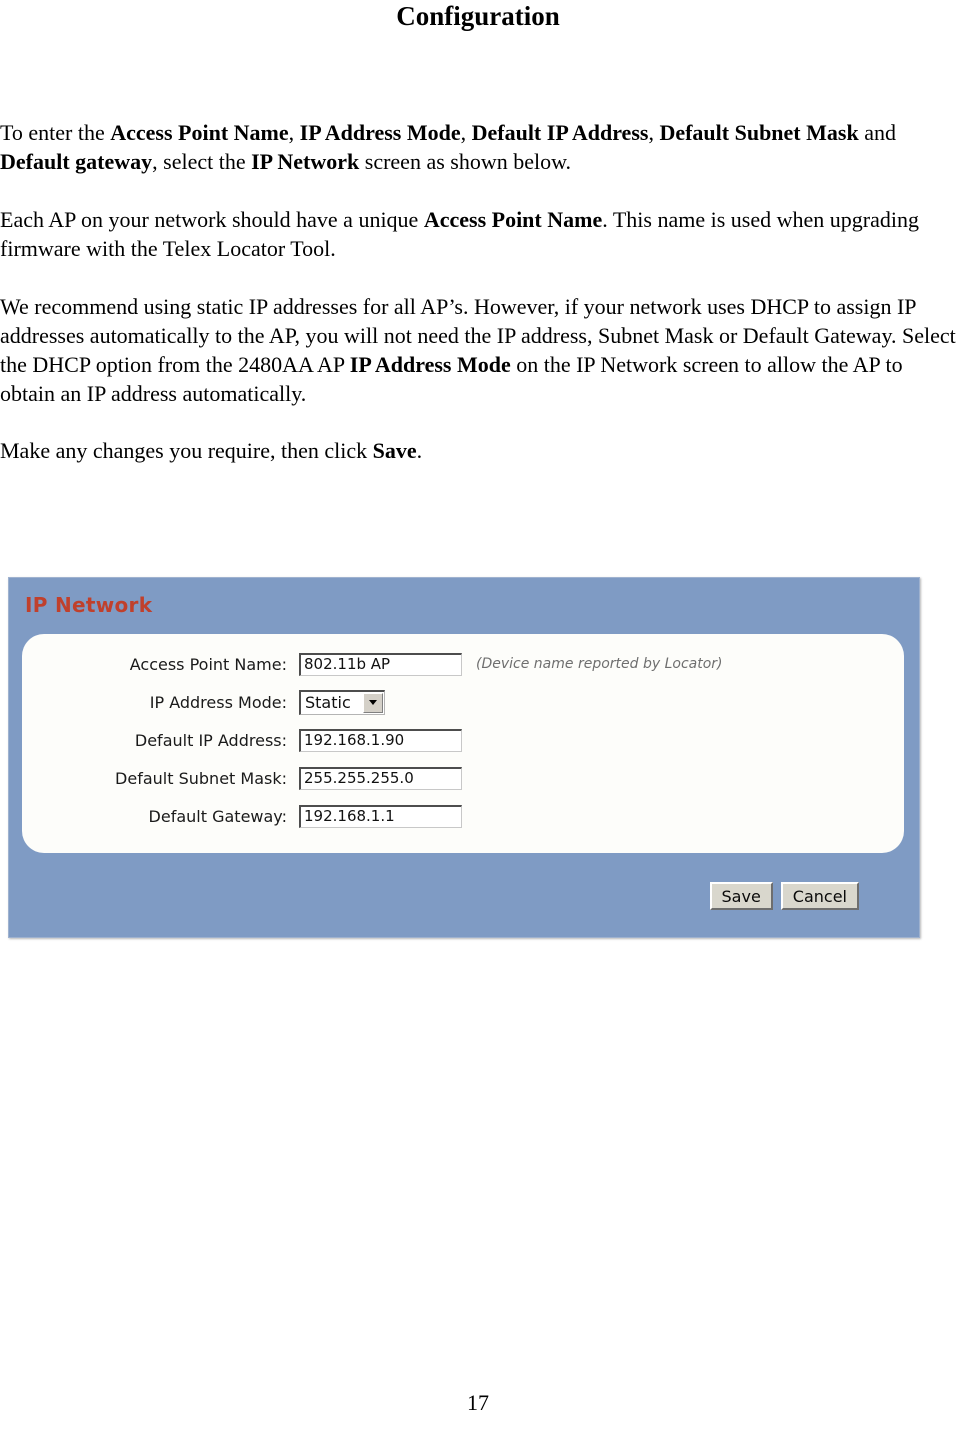 The height and width of the screenshot is (1441, 956). Describe the element at coordinates (478, 1402) in the screenshot. I see `page-number: 17` at that location.